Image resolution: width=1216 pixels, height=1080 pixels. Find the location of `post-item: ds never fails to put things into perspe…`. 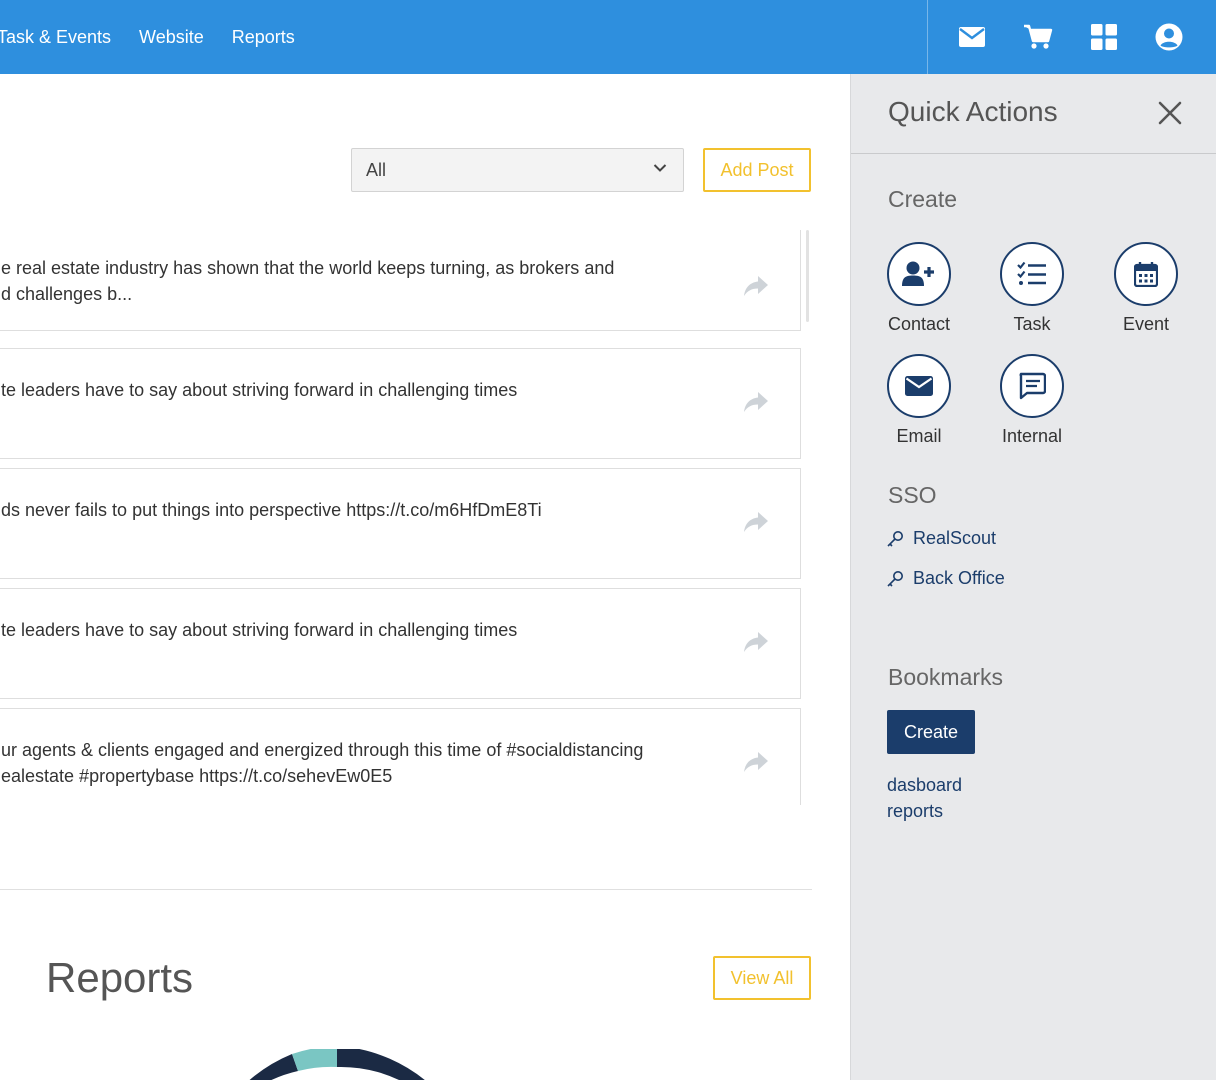

post-item: ds never fails to put things into perspe… is located at coordinates (400, 523).